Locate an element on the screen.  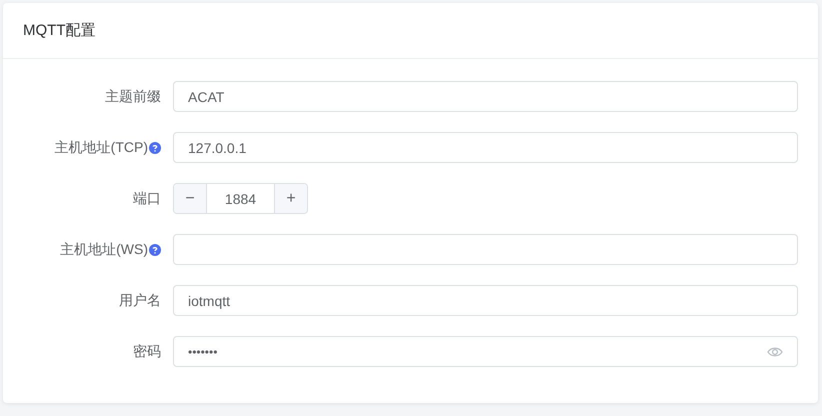
field-label: 用户名 is located at coordinates (140, 301).